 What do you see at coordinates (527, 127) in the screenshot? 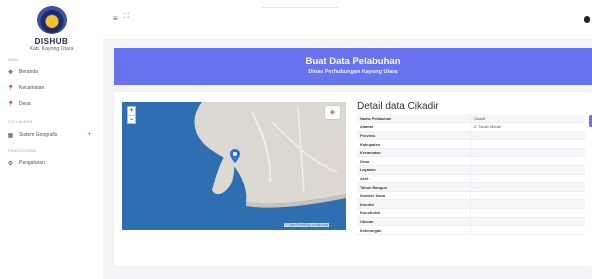
I see `detail-value: Jl. Tanah Merah` at bounding box center [527, 127].